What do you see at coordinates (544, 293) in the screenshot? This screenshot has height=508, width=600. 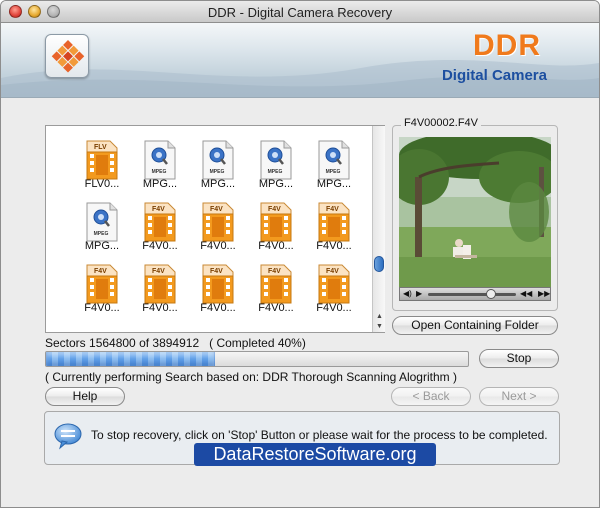 I see `fast-forward-icon: ▶▶` at bounding box center [544, 293].